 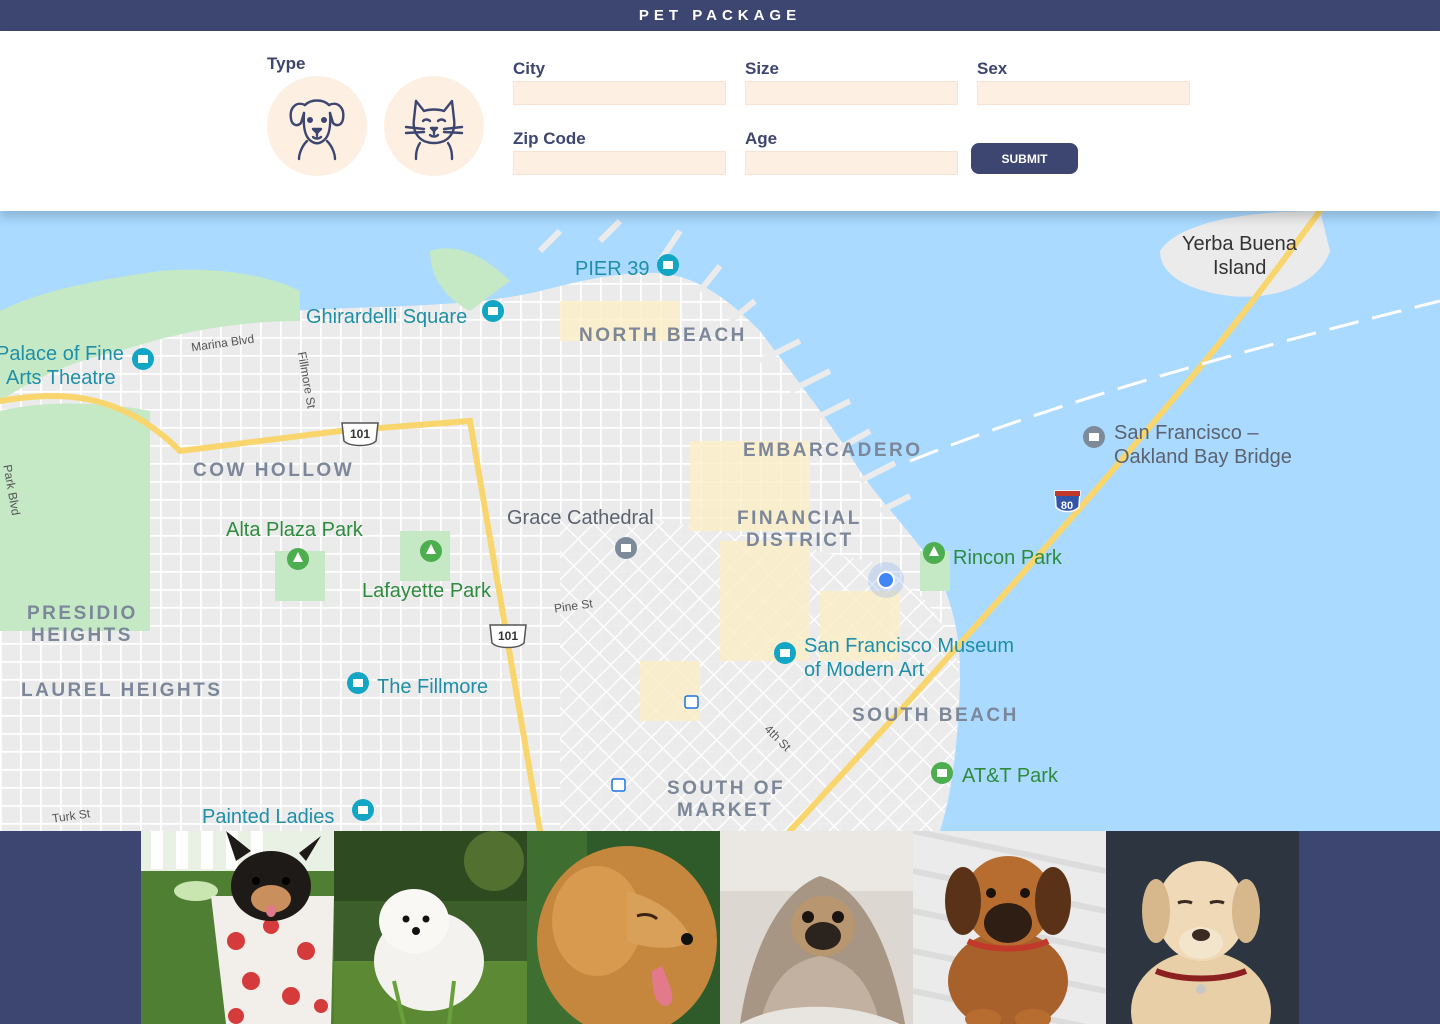 I want to click on type-dog-button, so click(x=317, y=126).